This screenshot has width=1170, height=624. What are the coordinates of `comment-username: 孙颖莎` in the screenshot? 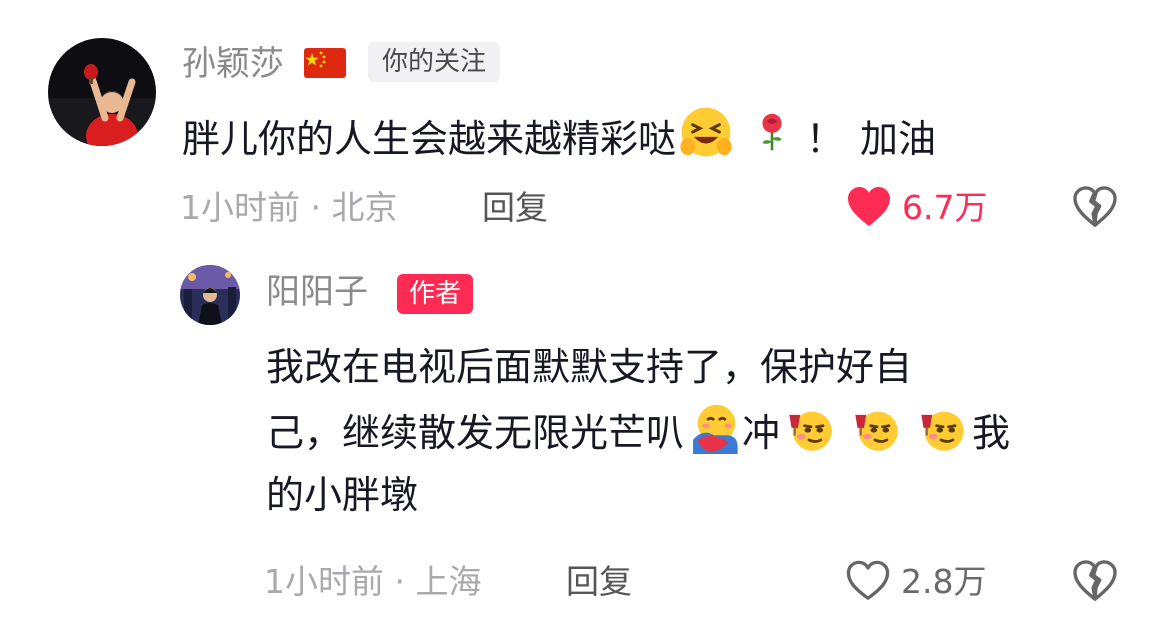 It's located at (233, 64).